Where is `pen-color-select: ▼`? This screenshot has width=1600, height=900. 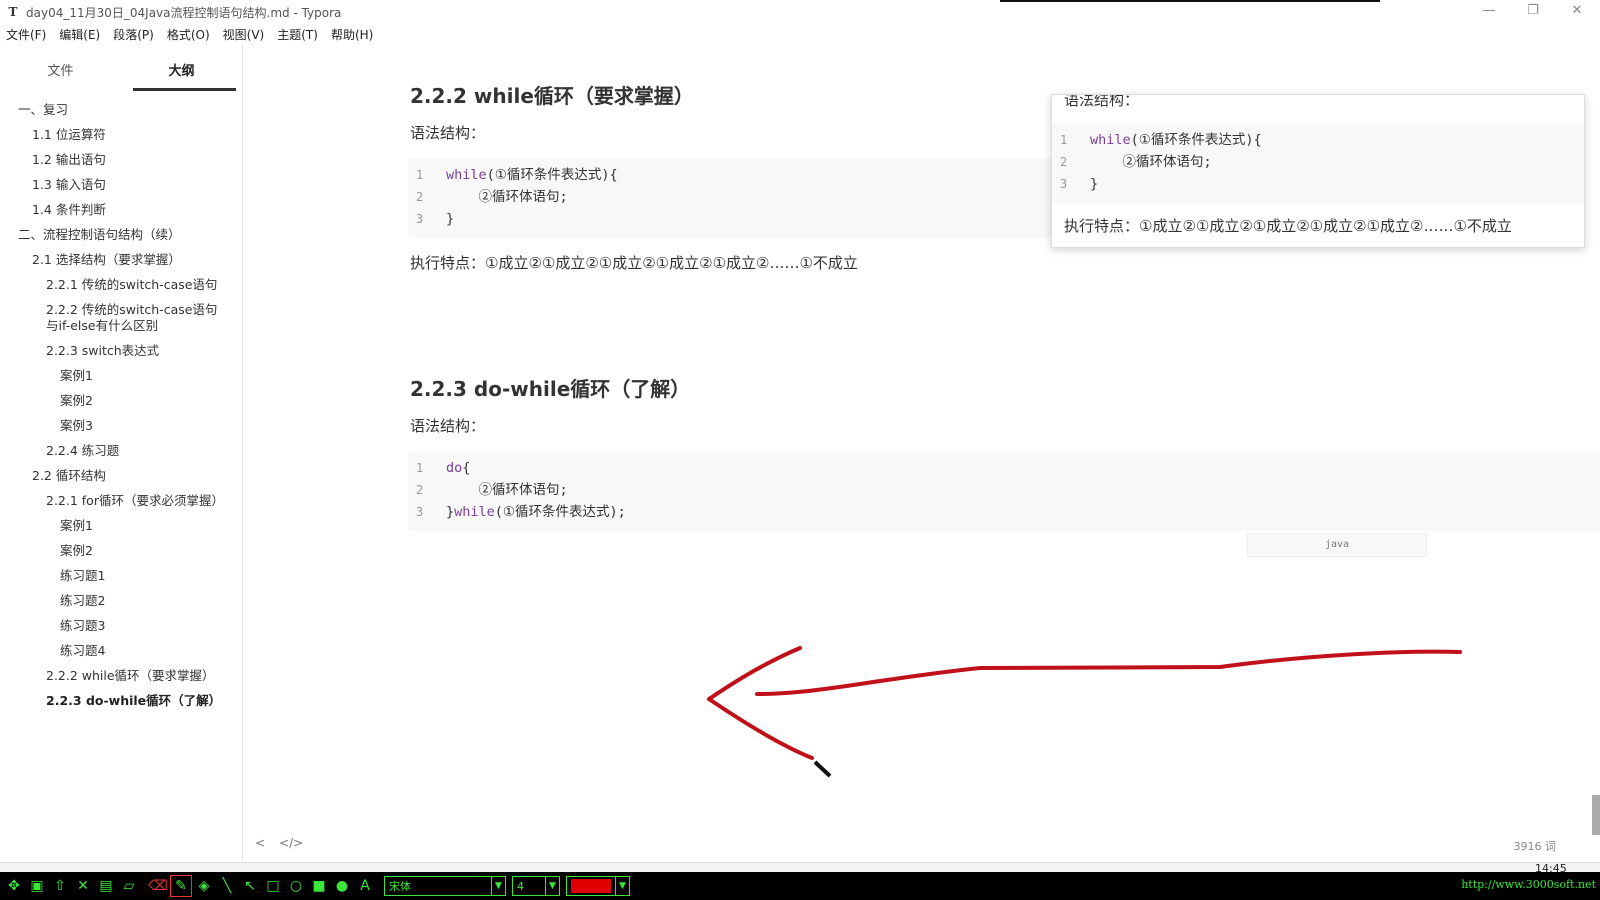
pen-color-select: ▼ is located at coordinates (598, 886).